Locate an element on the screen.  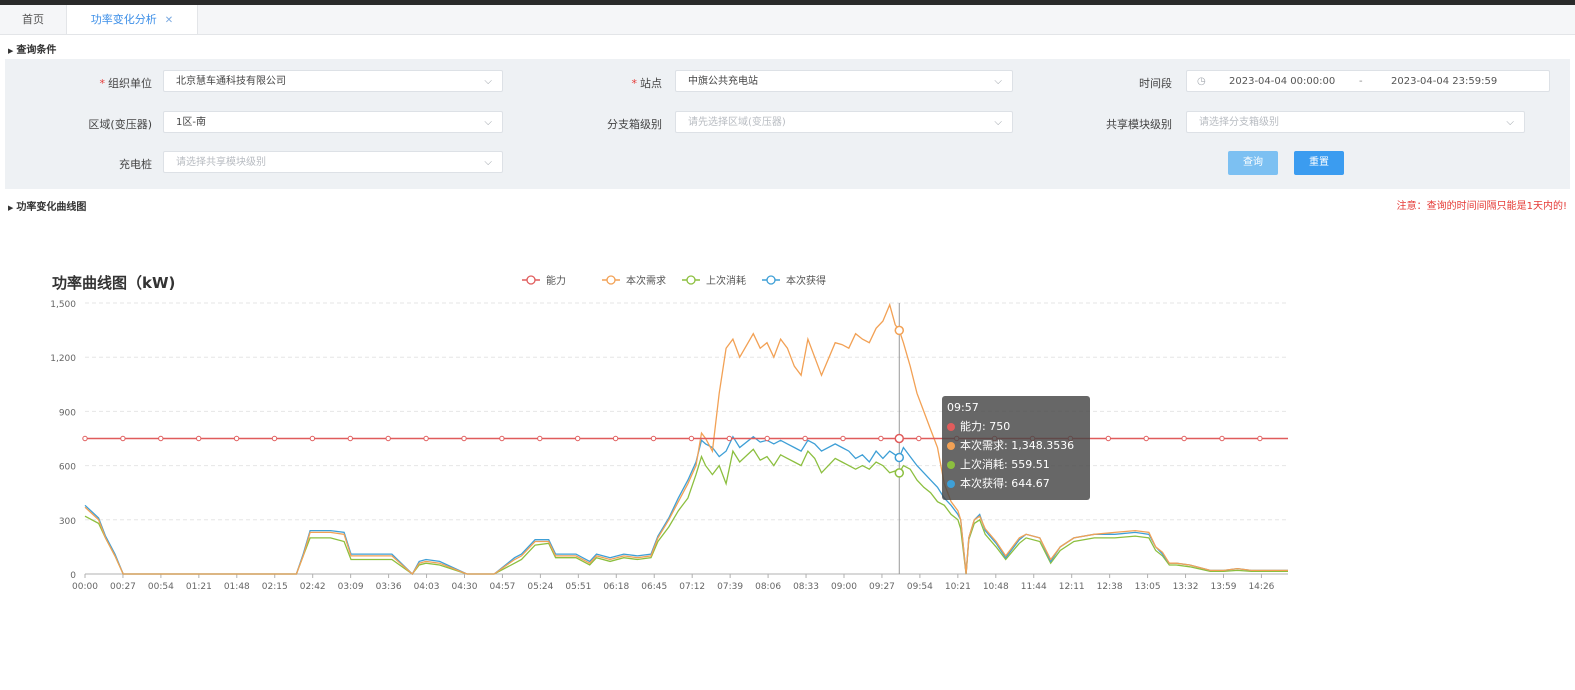
org-label: * 组织单位 is located at coordinates (126, 83).